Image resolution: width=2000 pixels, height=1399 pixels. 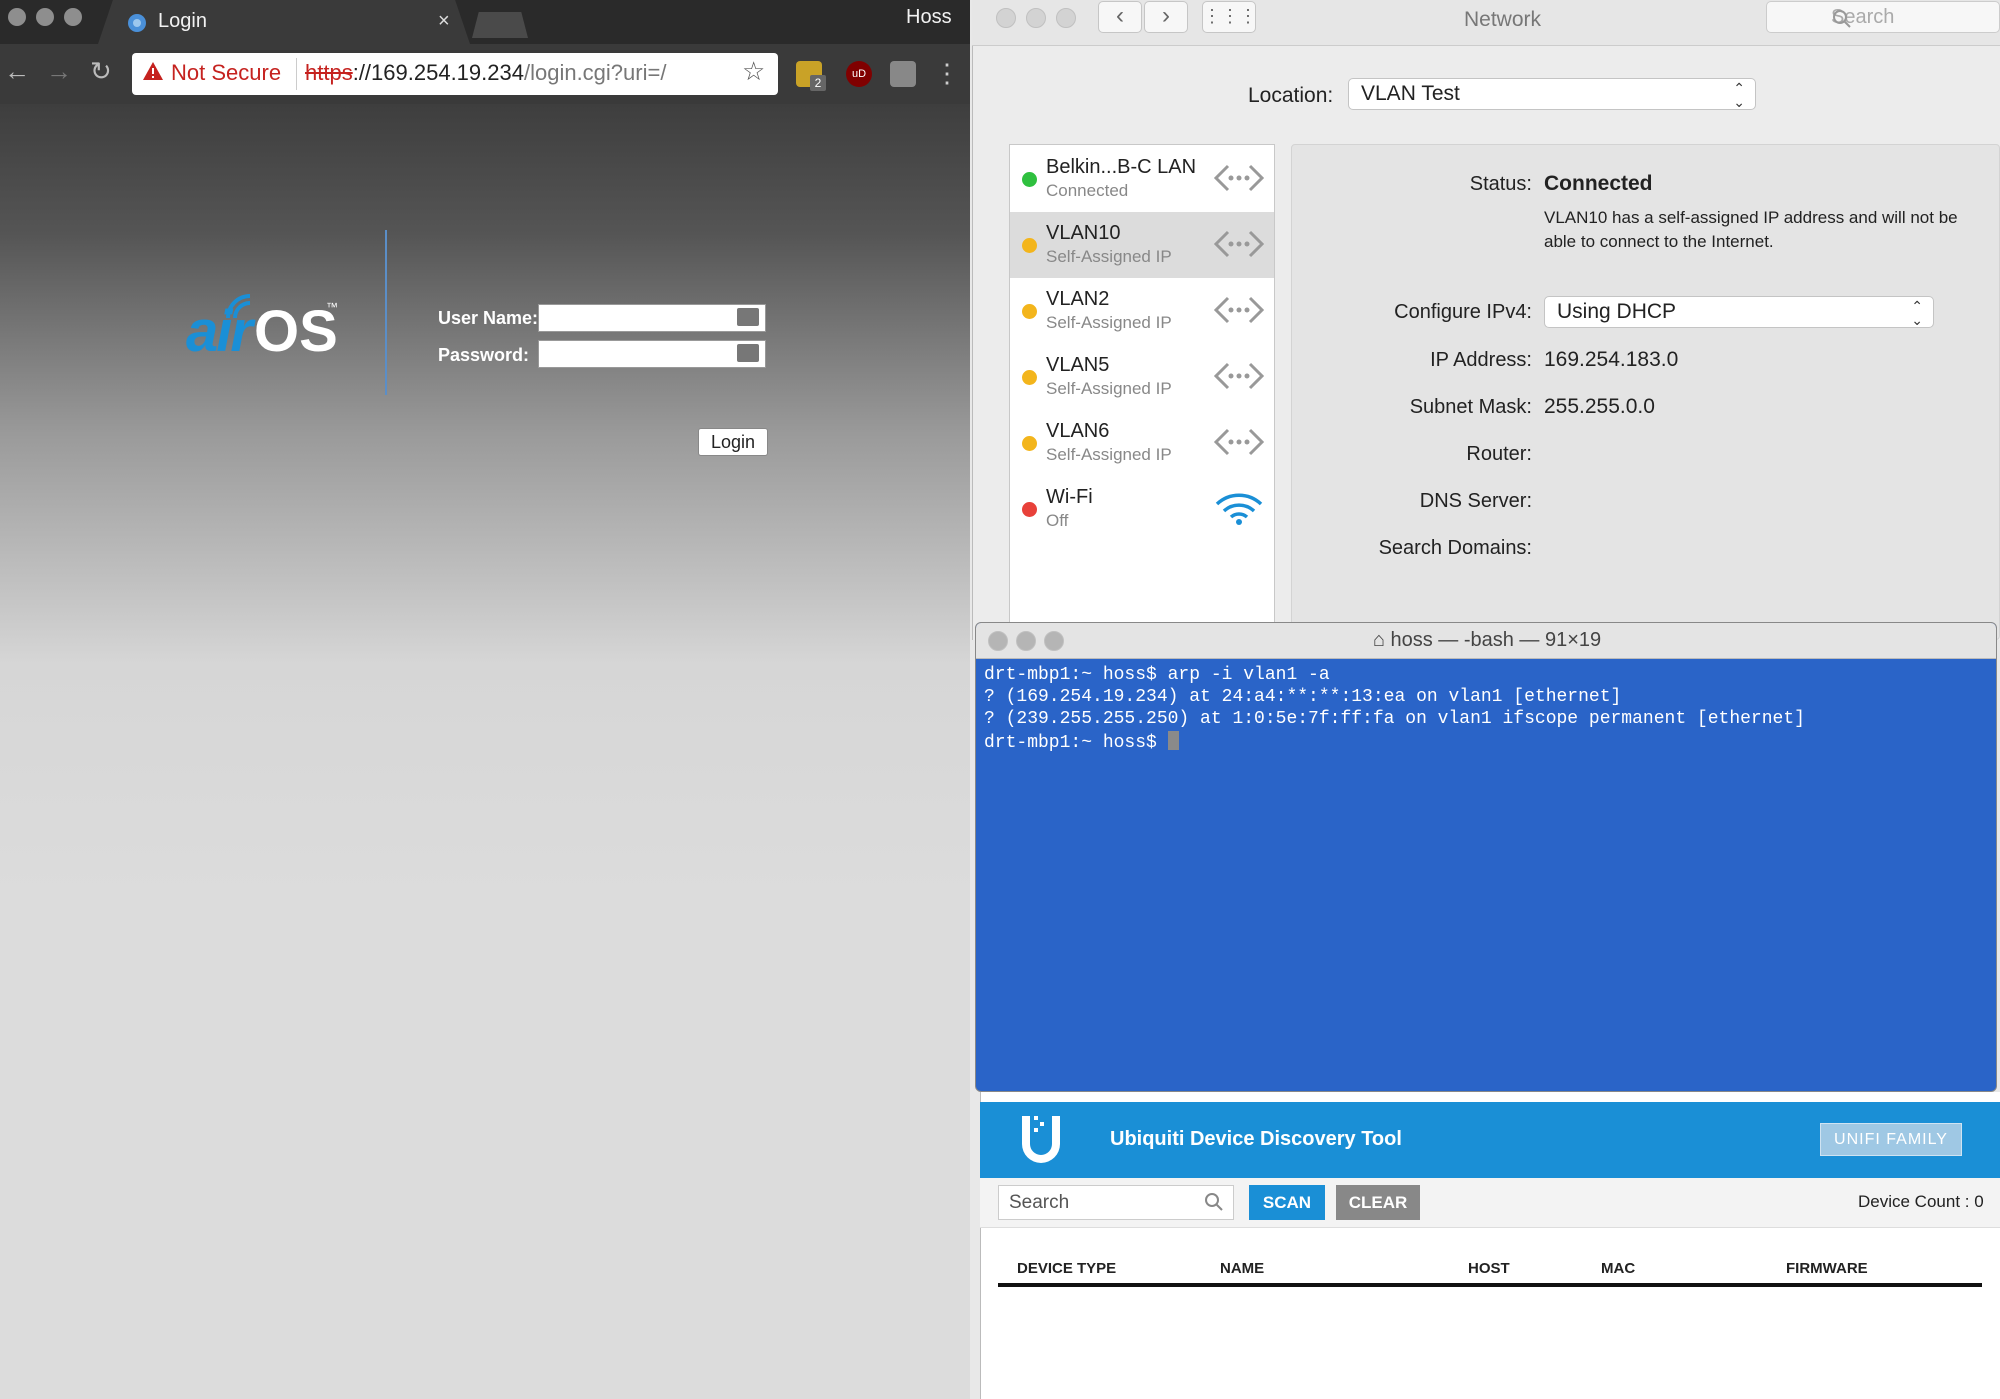 I want to click on back-icon: ←, so click(x=17, y=71).